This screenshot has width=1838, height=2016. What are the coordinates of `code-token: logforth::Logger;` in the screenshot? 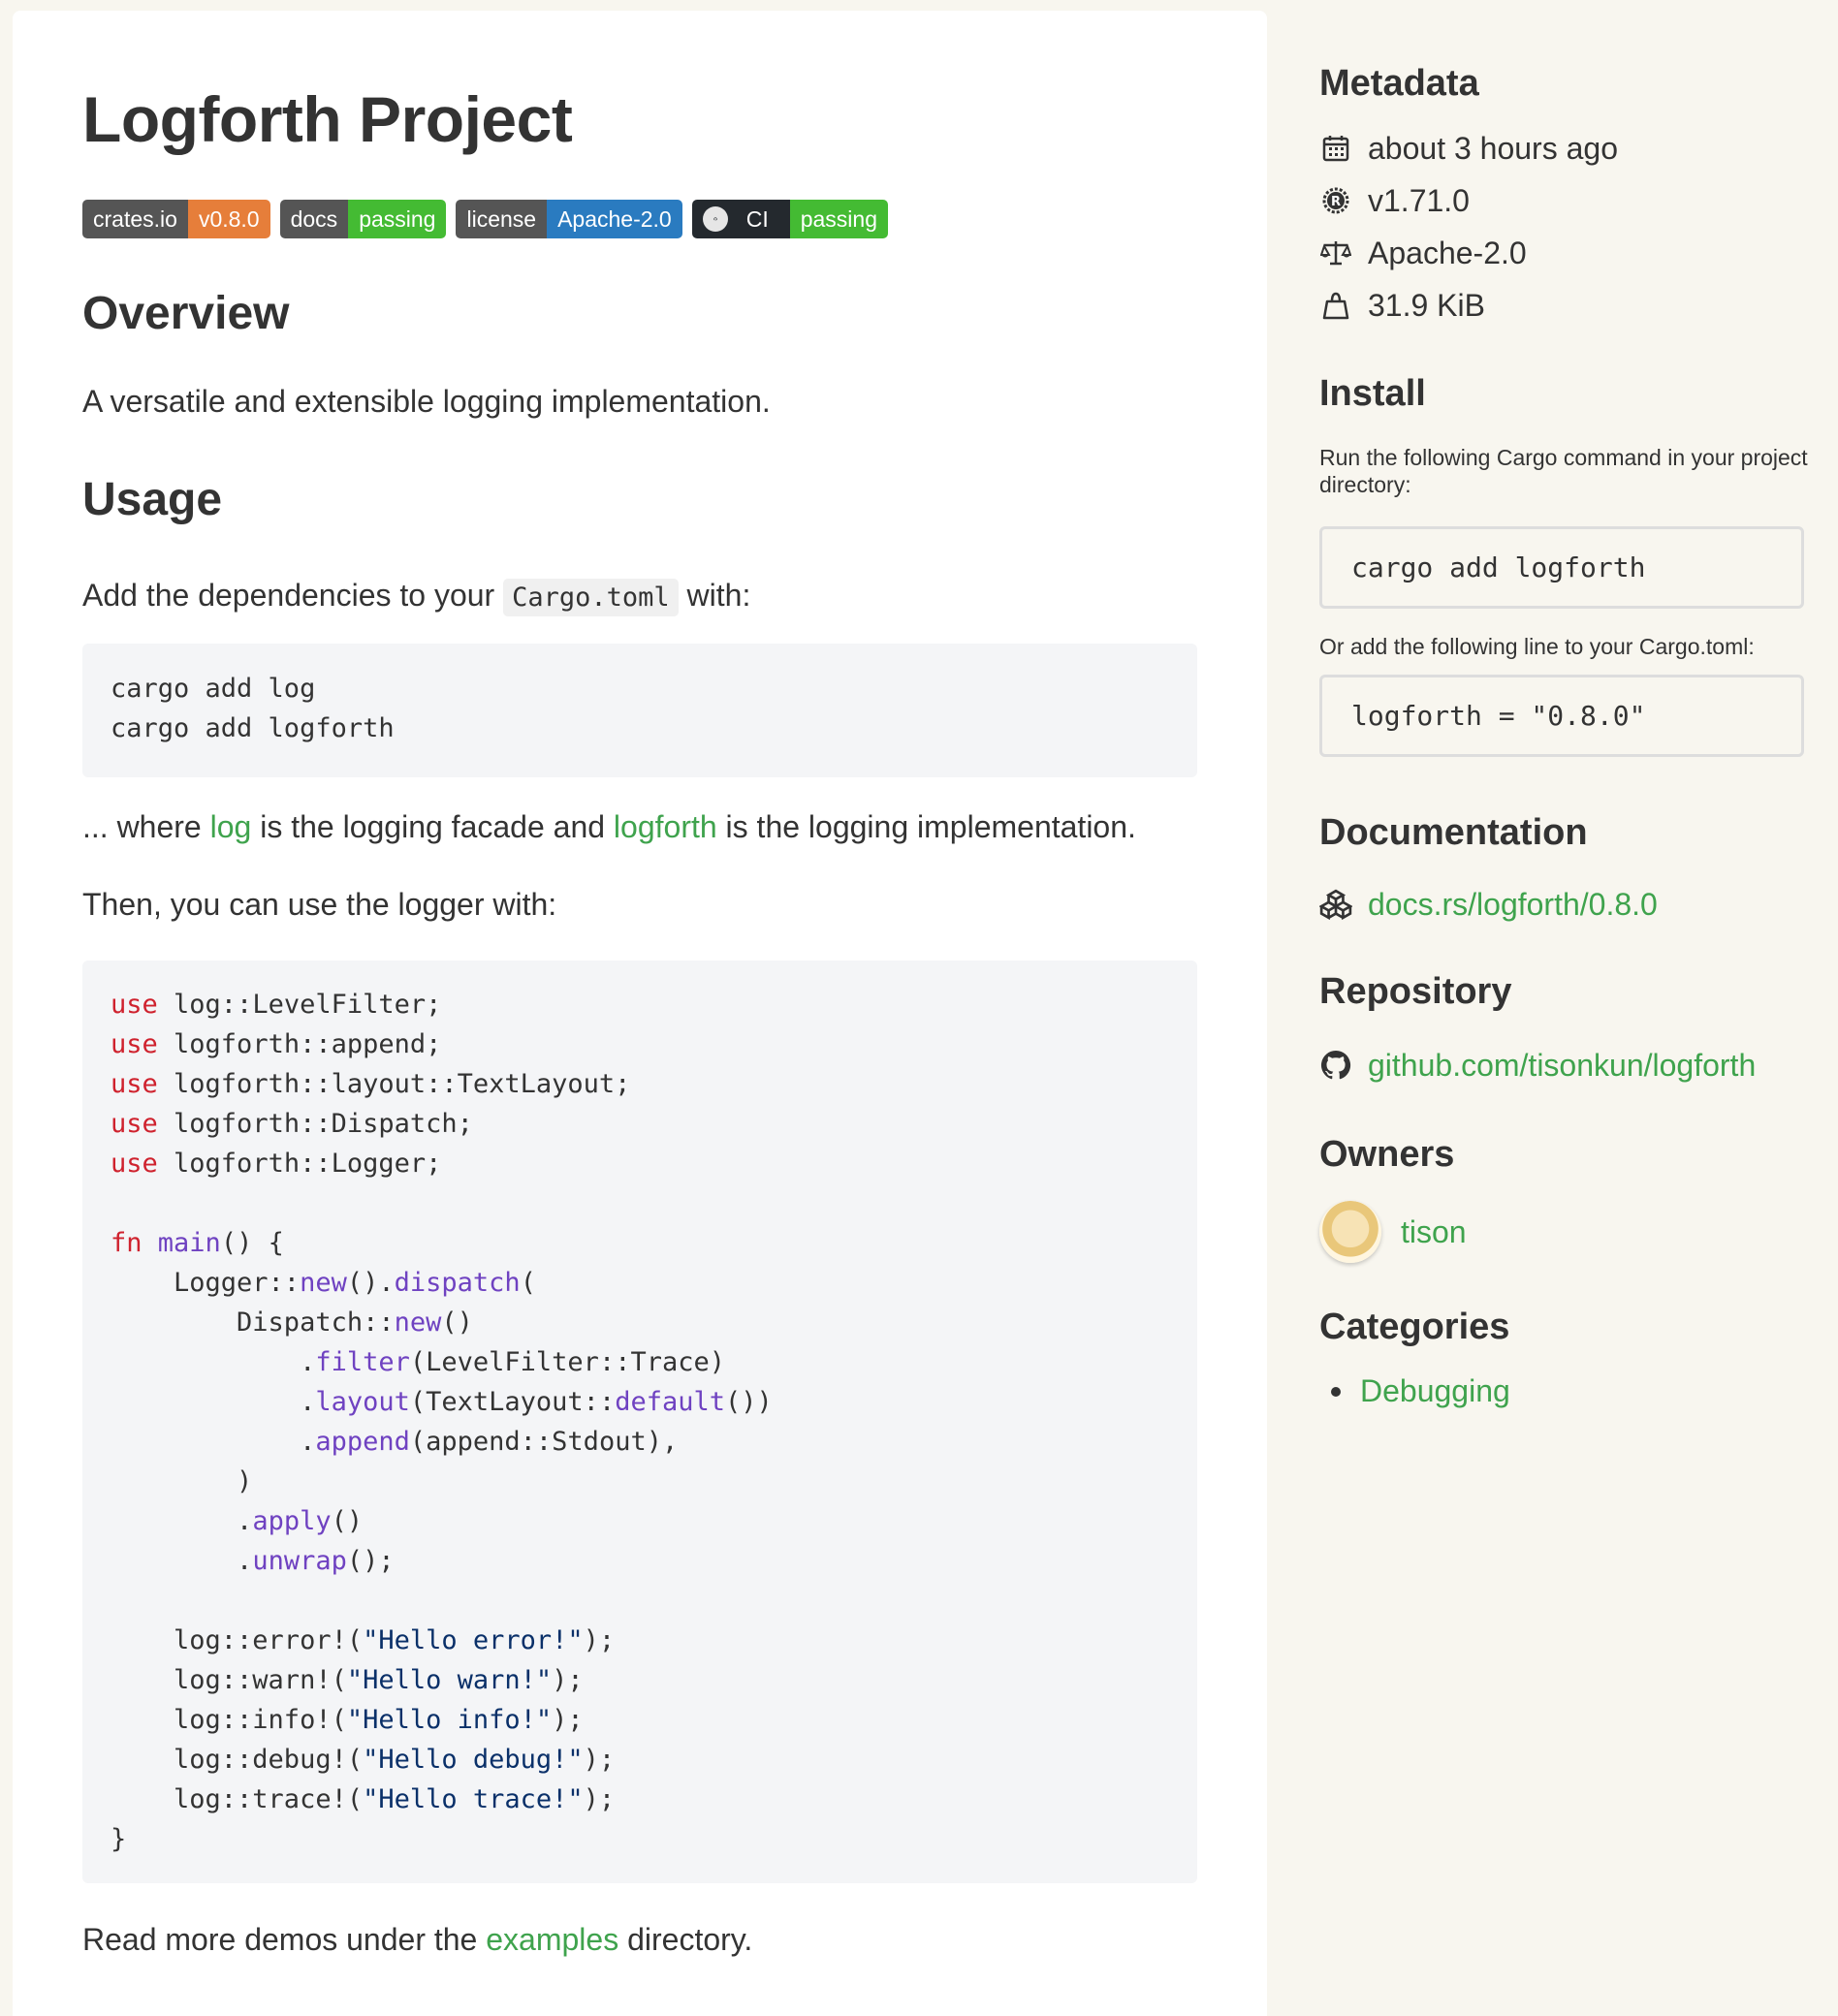 It's located at (299, 1164).